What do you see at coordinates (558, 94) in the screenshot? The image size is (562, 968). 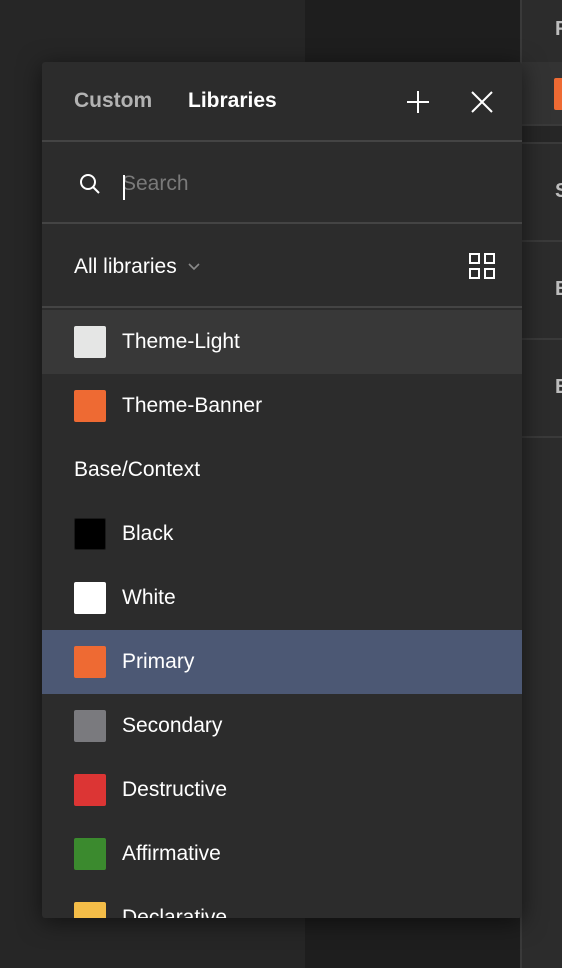 I see `fill-swatch` at bounding box center [558, 94].